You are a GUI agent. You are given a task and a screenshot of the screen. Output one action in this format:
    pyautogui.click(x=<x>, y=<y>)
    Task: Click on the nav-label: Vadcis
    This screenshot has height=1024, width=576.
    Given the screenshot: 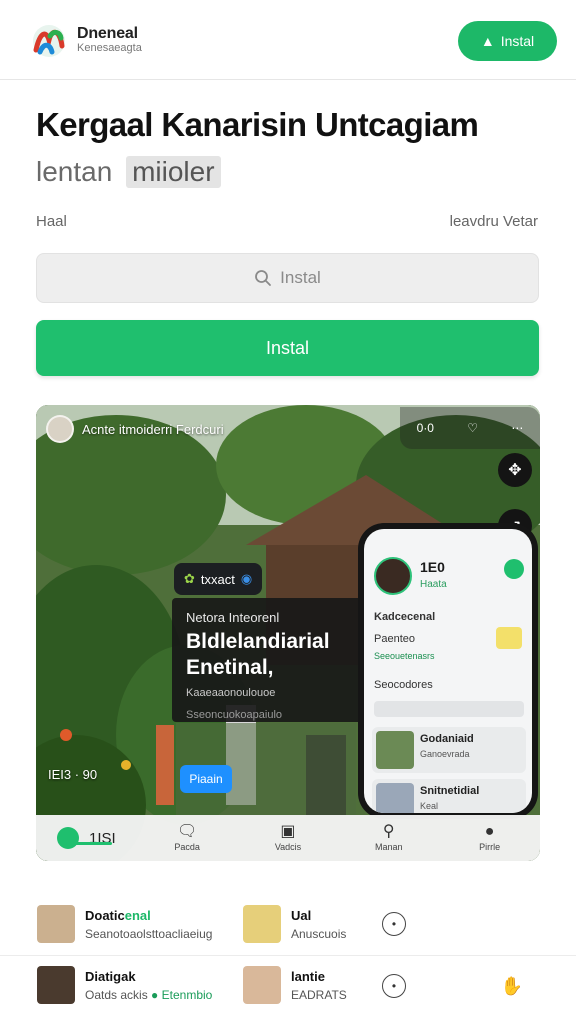 What is the action you would take?
    pyautogui.click(x=288, y=847)
    